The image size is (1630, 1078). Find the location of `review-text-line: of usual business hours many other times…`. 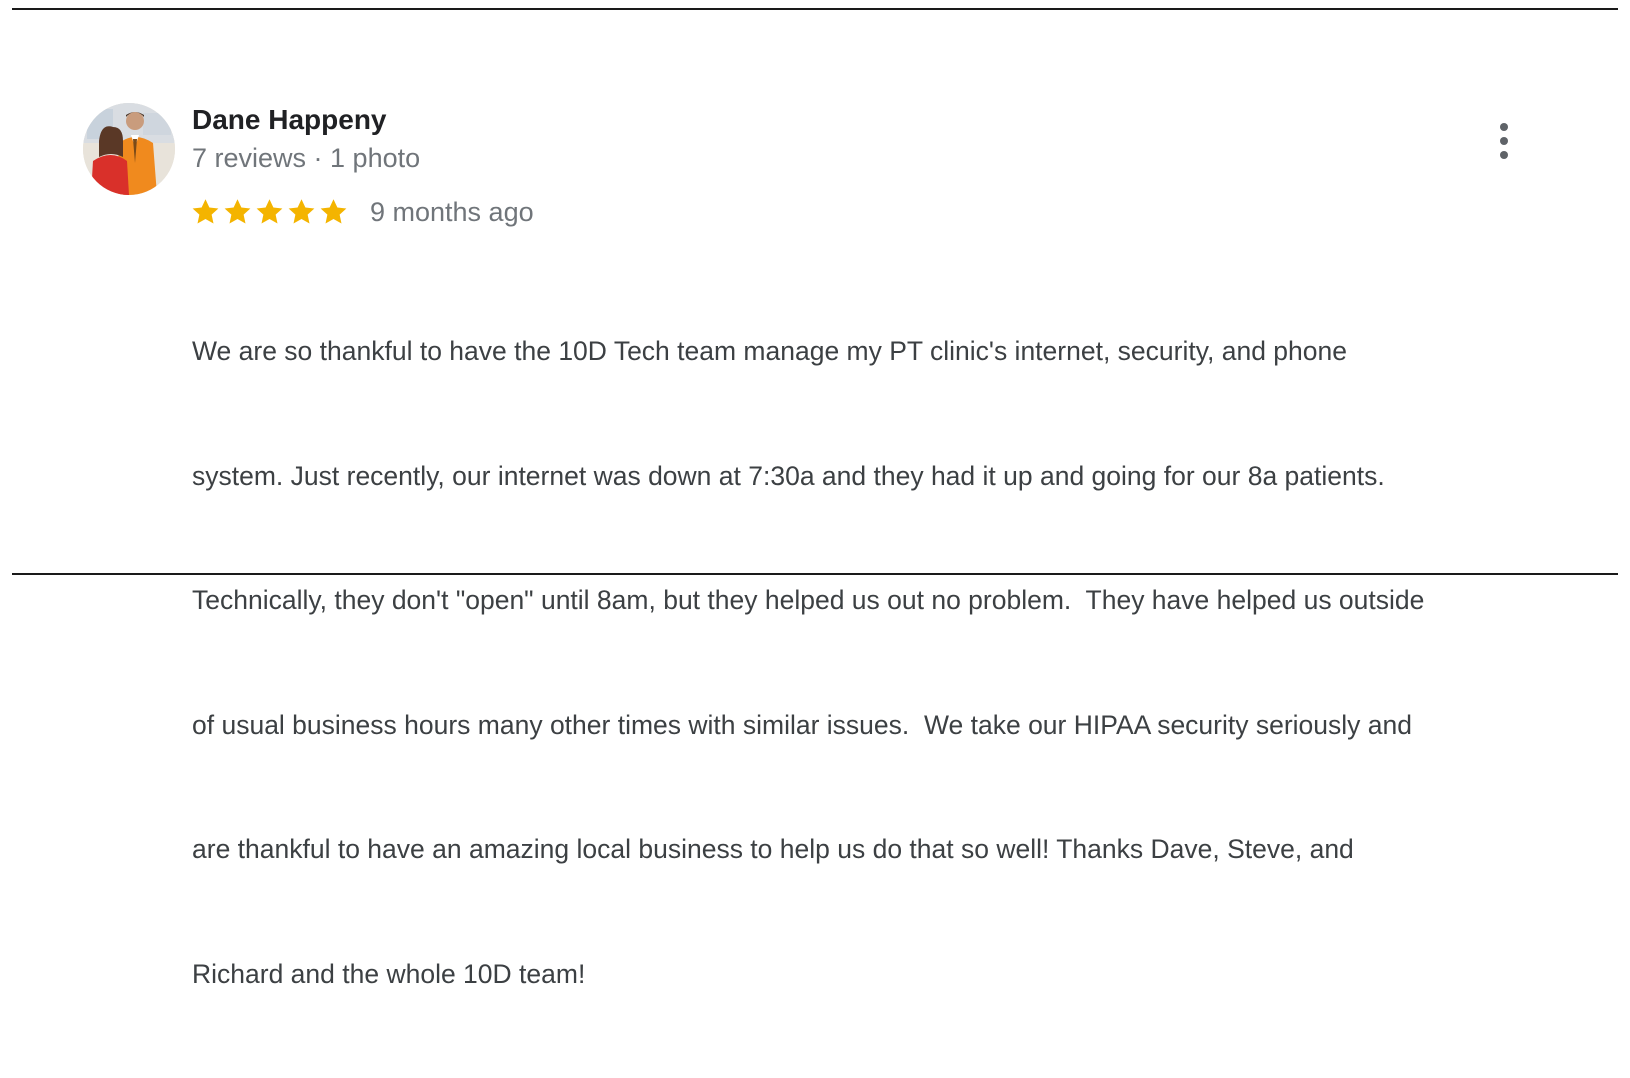

review-text-line: of usual business hours many other times… is located at coordinates (802, 724).